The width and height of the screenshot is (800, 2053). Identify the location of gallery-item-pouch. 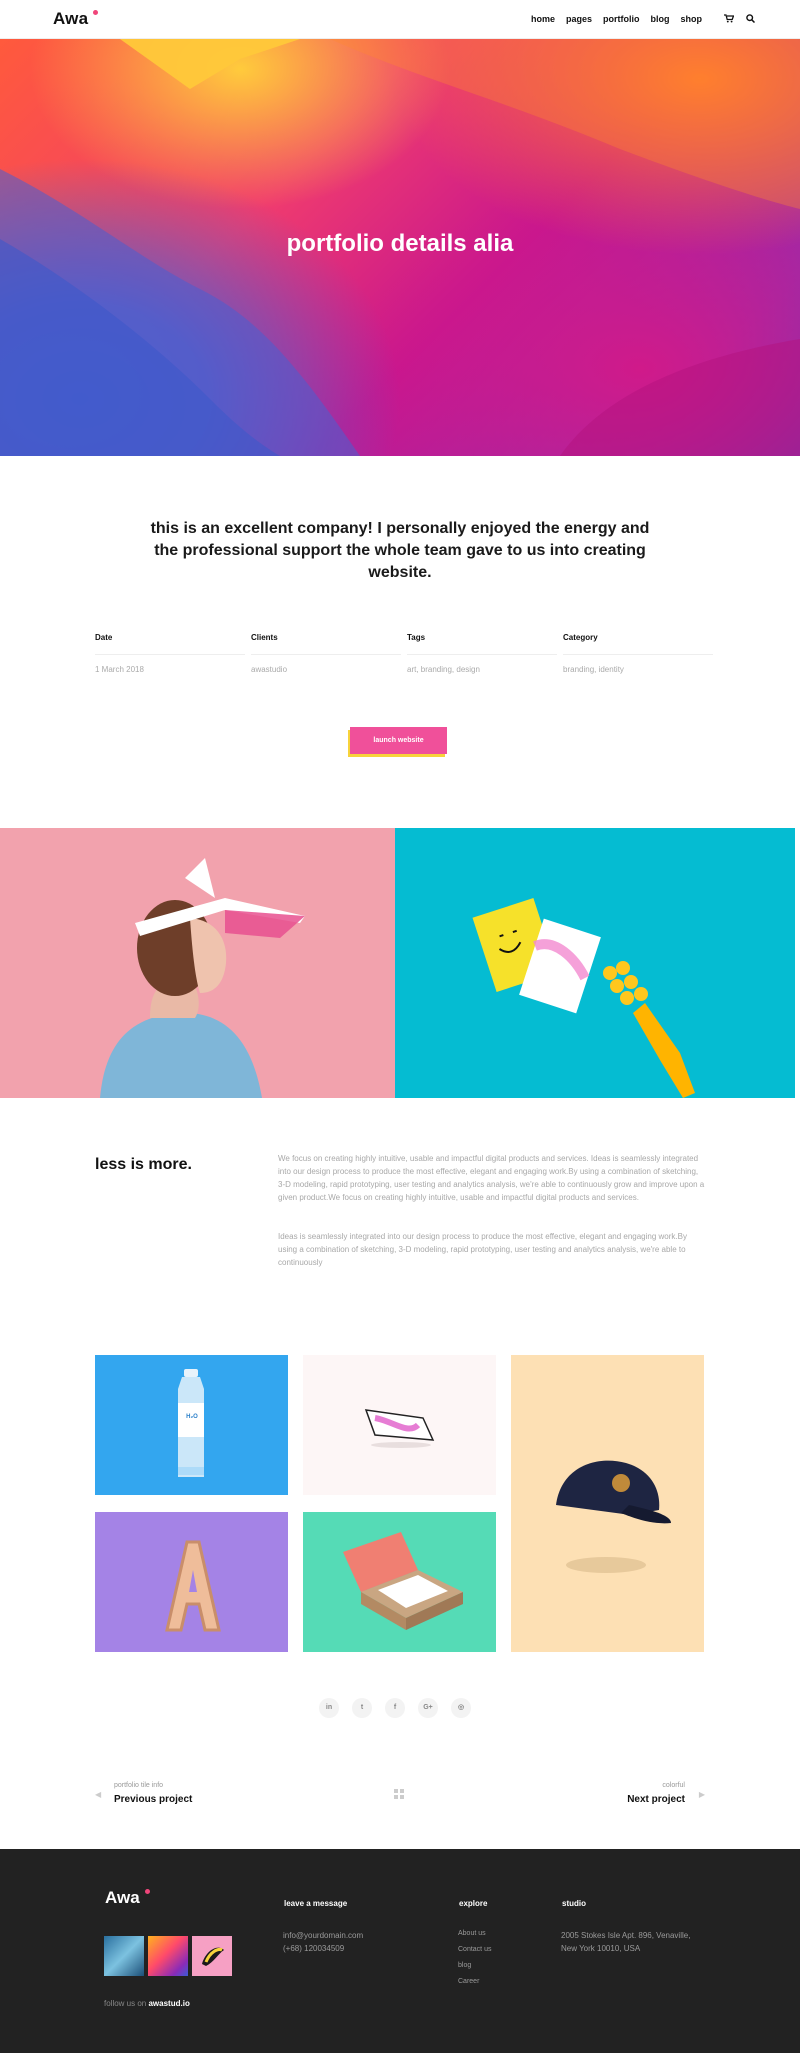
(399, 1425).